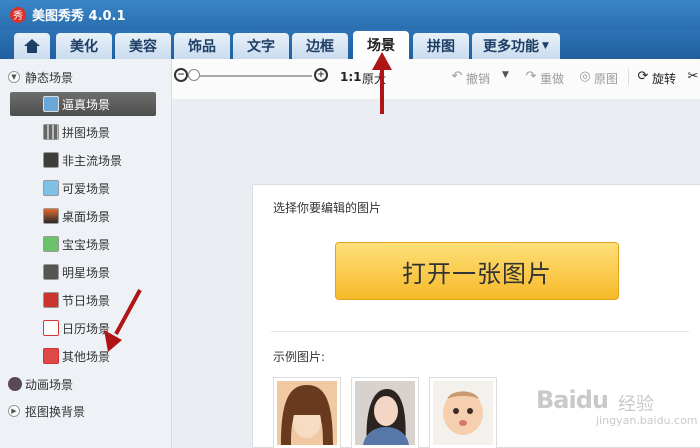  Describe the element at coordinates (636, 404) in the screenshot. I see `watermark-zh: 经验` at that location.